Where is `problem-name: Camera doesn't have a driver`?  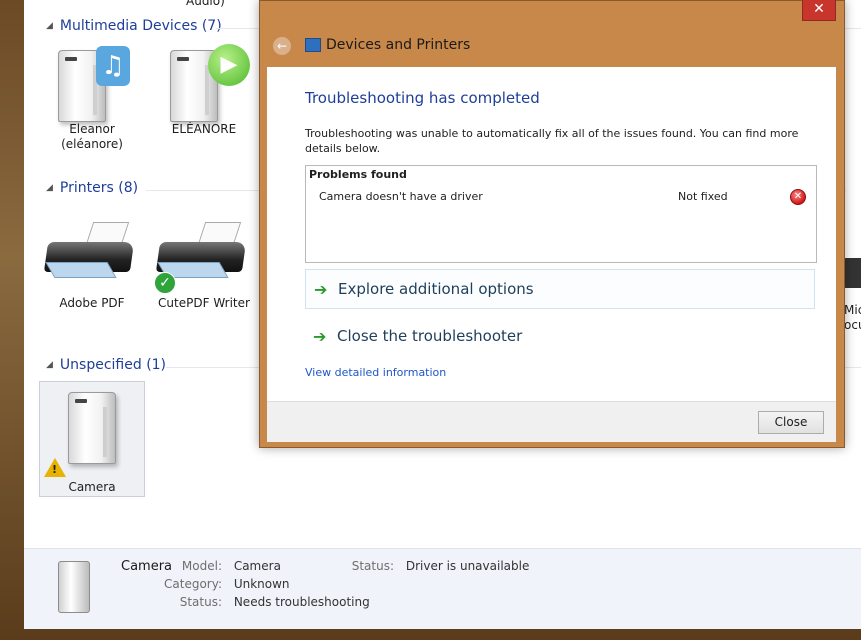
problem-name: Camera doesn't have a driver is located at coordinates (401, 196).